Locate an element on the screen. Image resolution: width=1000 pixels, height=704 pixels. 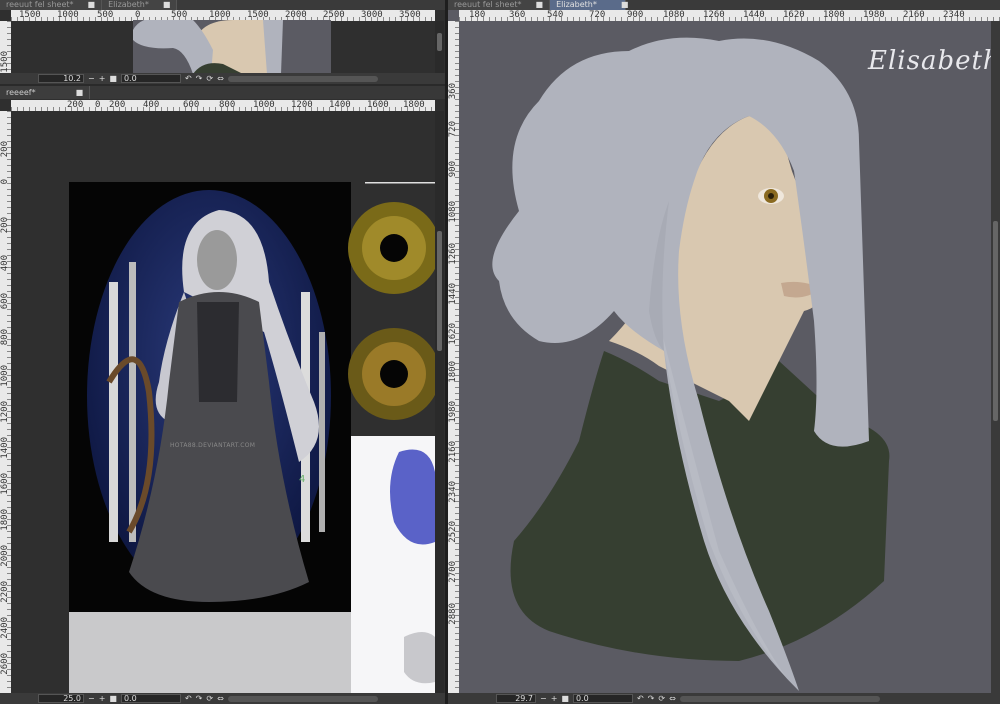
ruler-tick: 1200 is located at coordinates (302, 105).